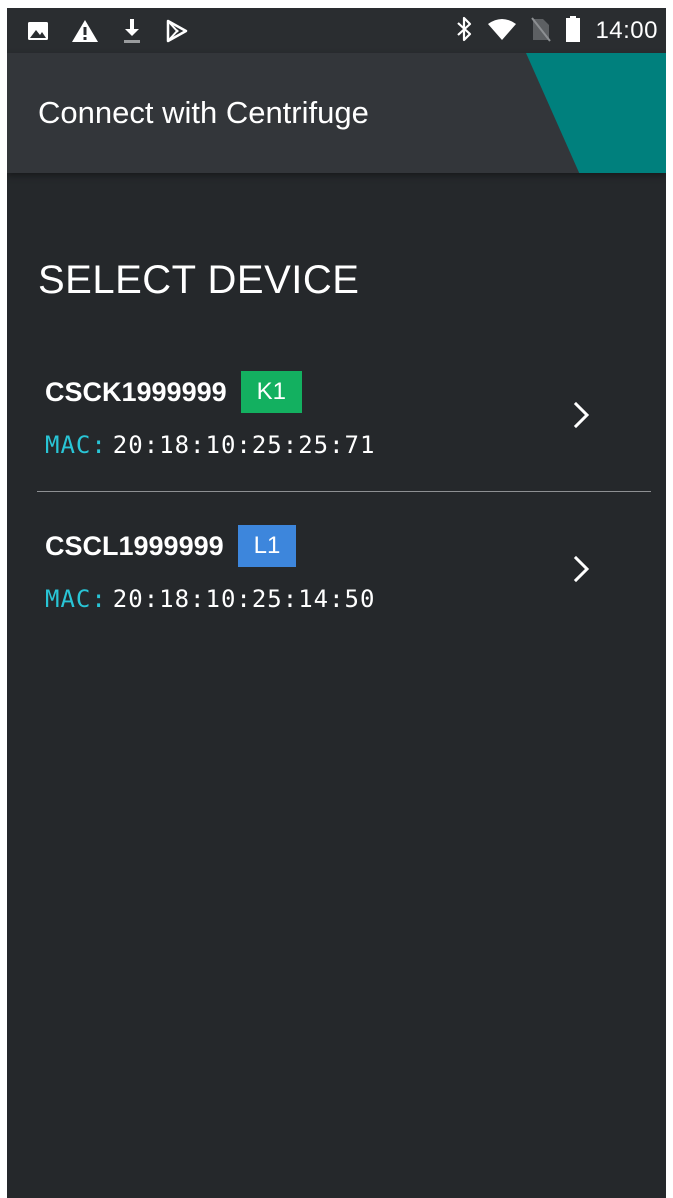 The width and height of the screenshot is (673, 1198). I want to click on mac-value: 20:18:10:25:25:71, so click(244, 445).